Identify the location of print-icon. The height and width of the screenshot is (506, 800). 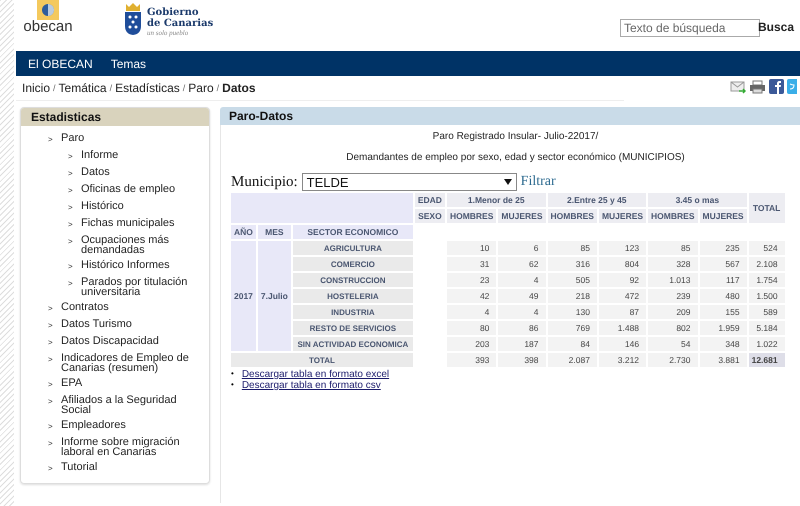
(757, 87).